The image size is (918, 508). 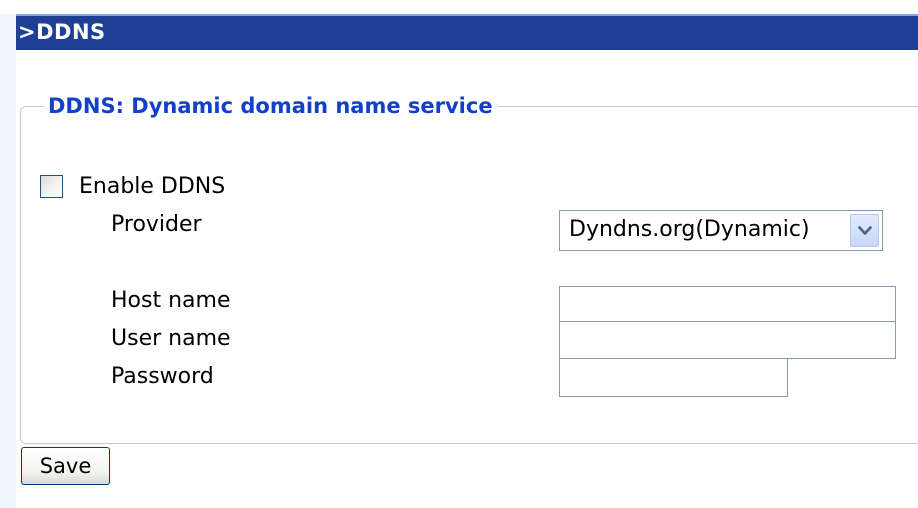 What do you see at coordinates (270, 106) in the screenshot?
I see `fieldset-legend: DDNS: Dynamic domain name service` at bounding box center [270, 106].